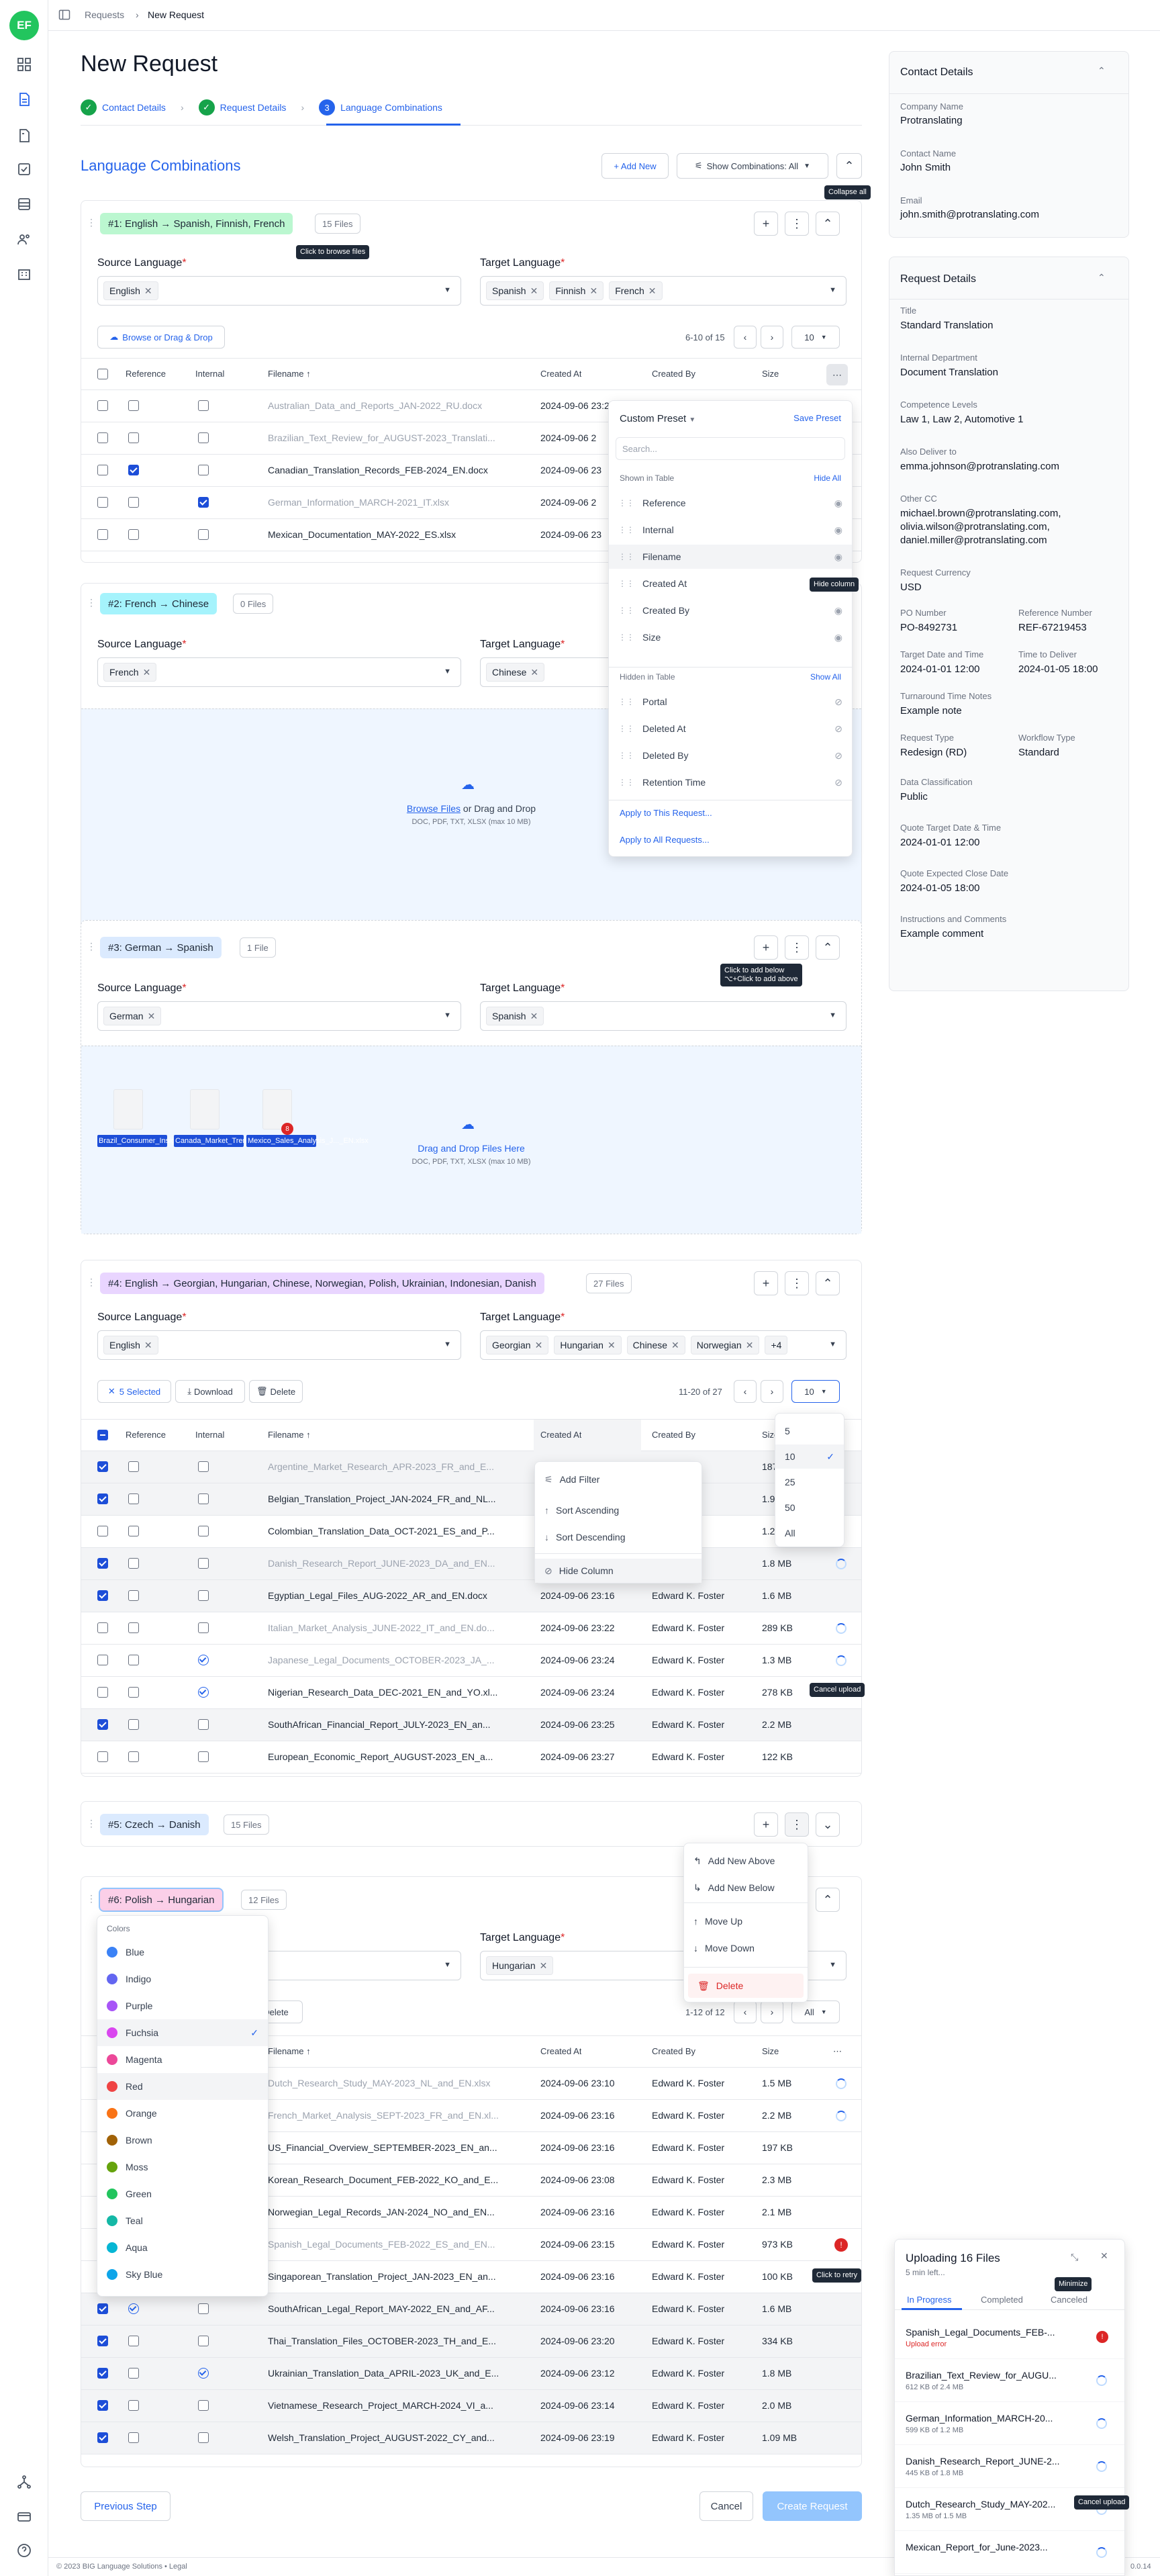 The image size is (1160, 2576). I want to click on create-request-button: Create Request, so click(812, 2506).